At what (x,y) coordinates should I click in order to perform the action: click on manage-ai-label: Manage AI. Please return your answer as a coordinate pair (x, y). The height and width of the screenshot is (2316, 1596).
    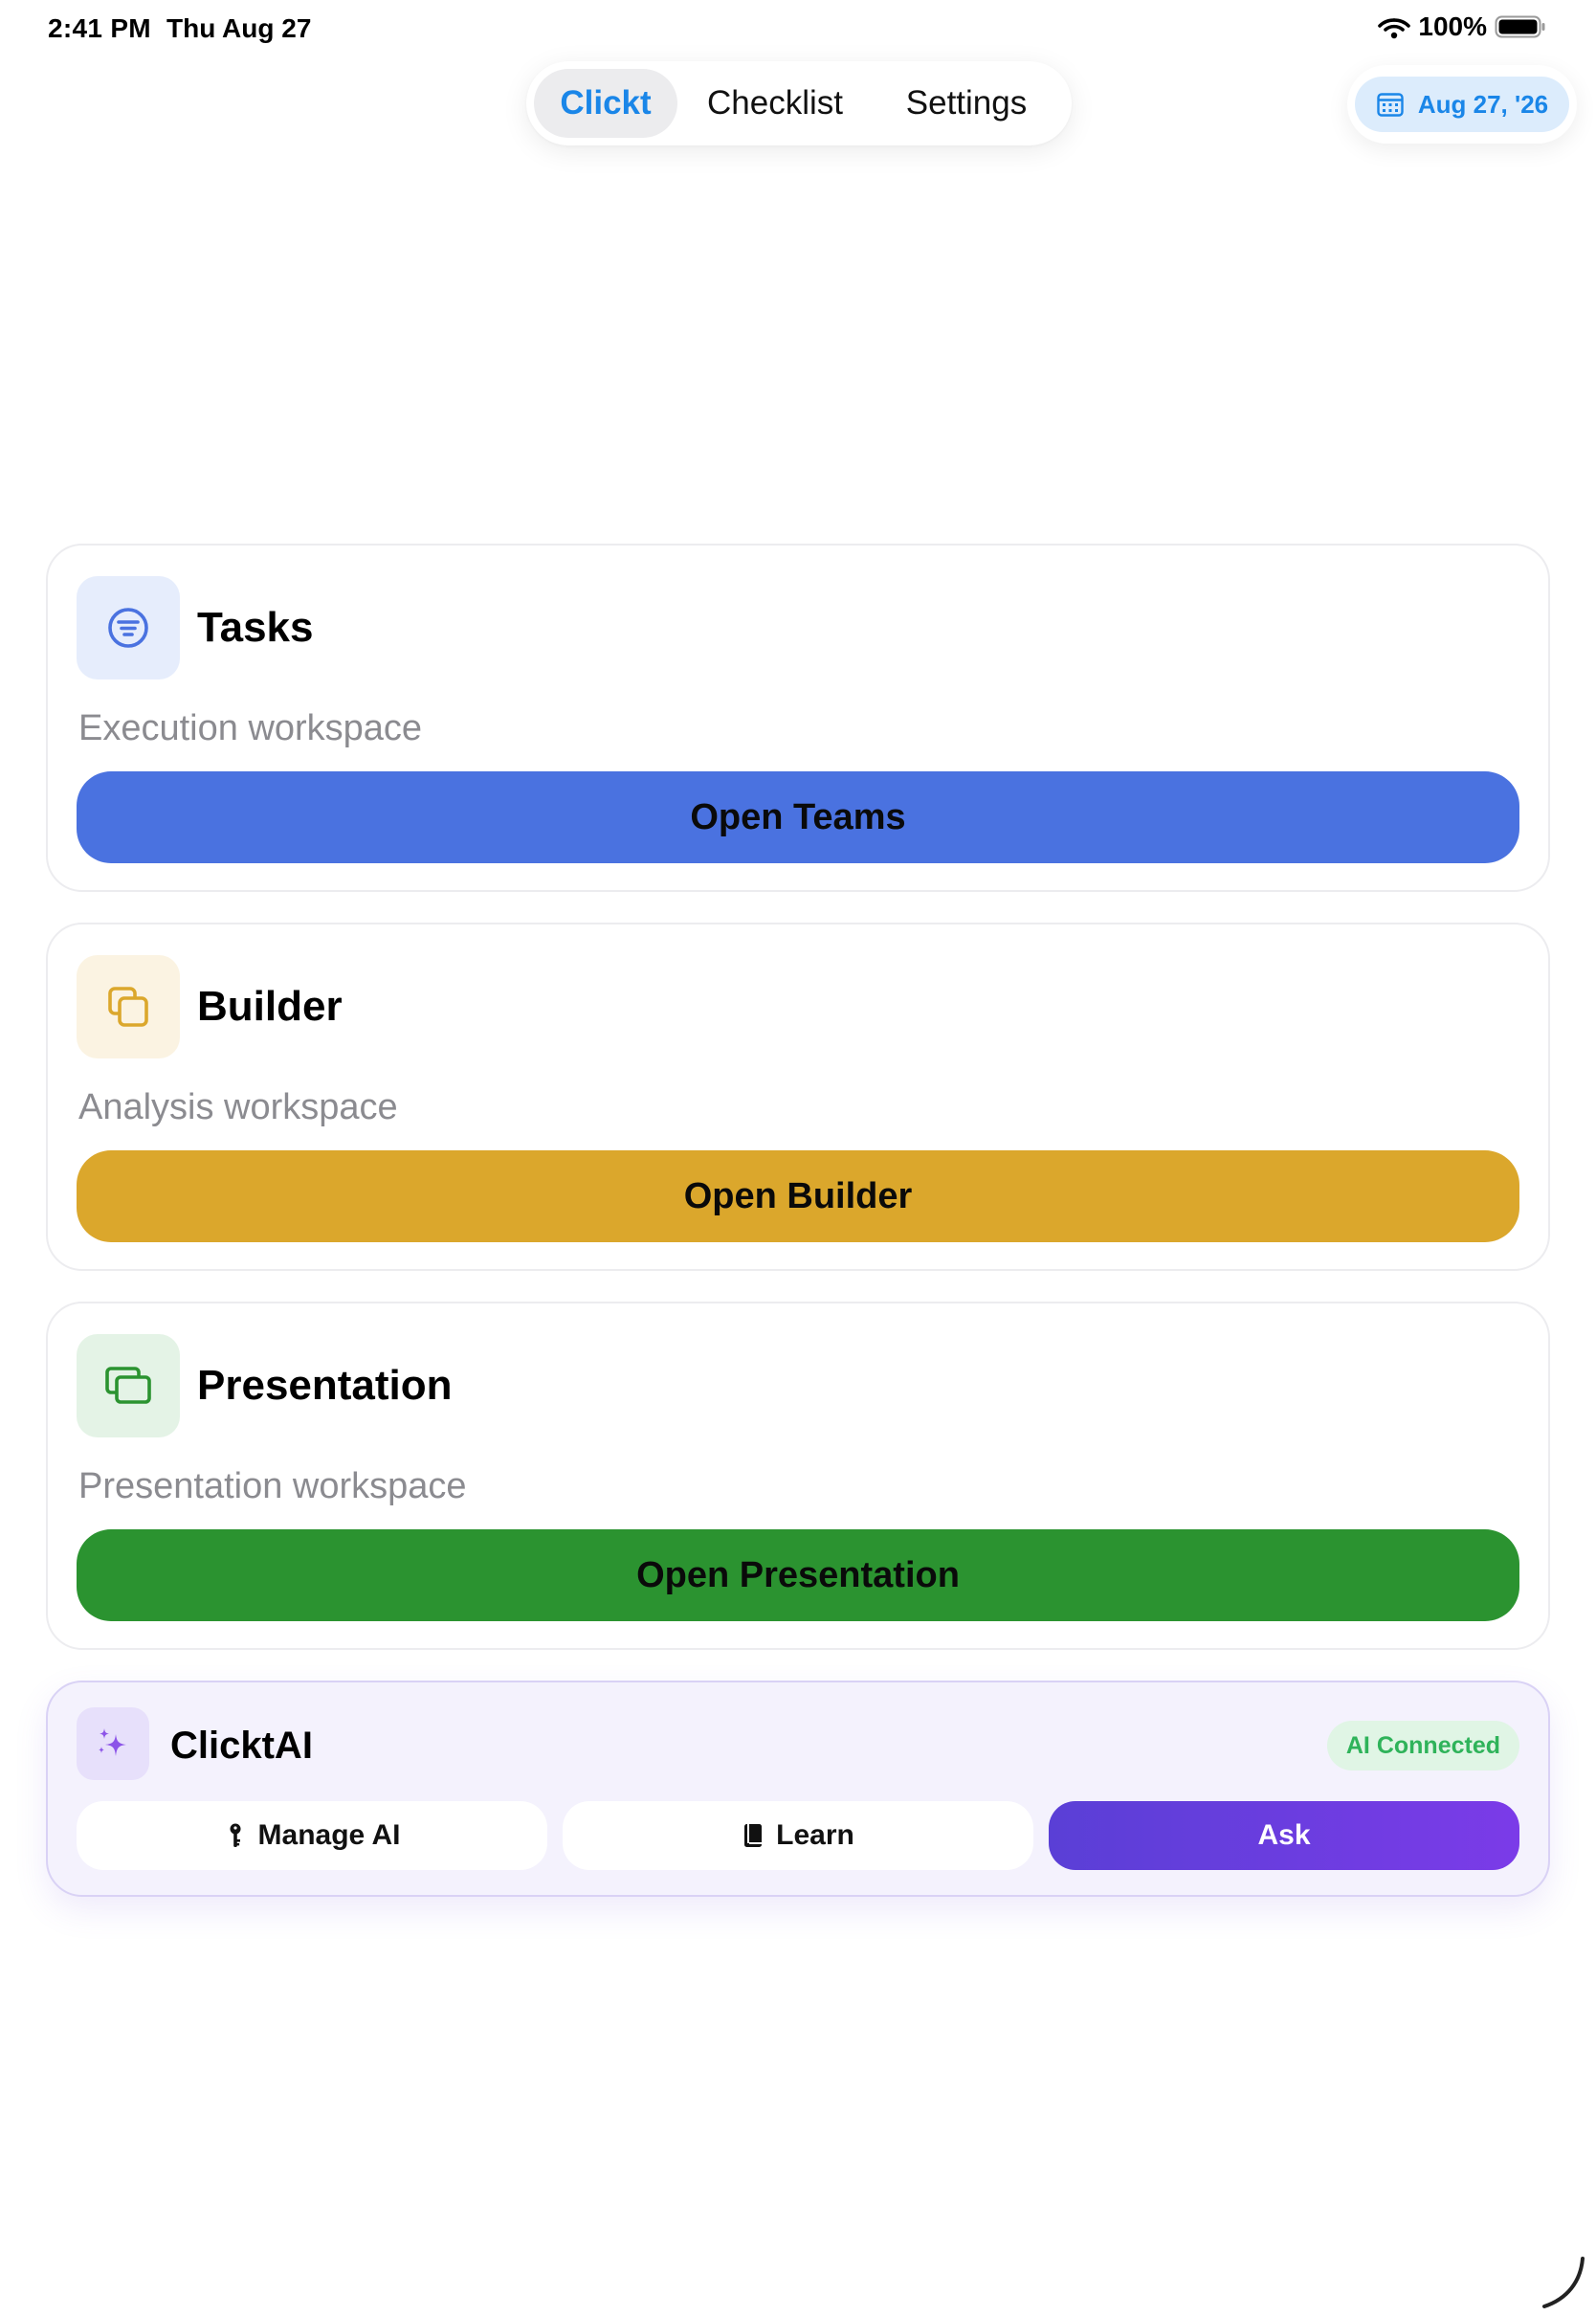
    Looking at the image, I should click on (329, 1835).